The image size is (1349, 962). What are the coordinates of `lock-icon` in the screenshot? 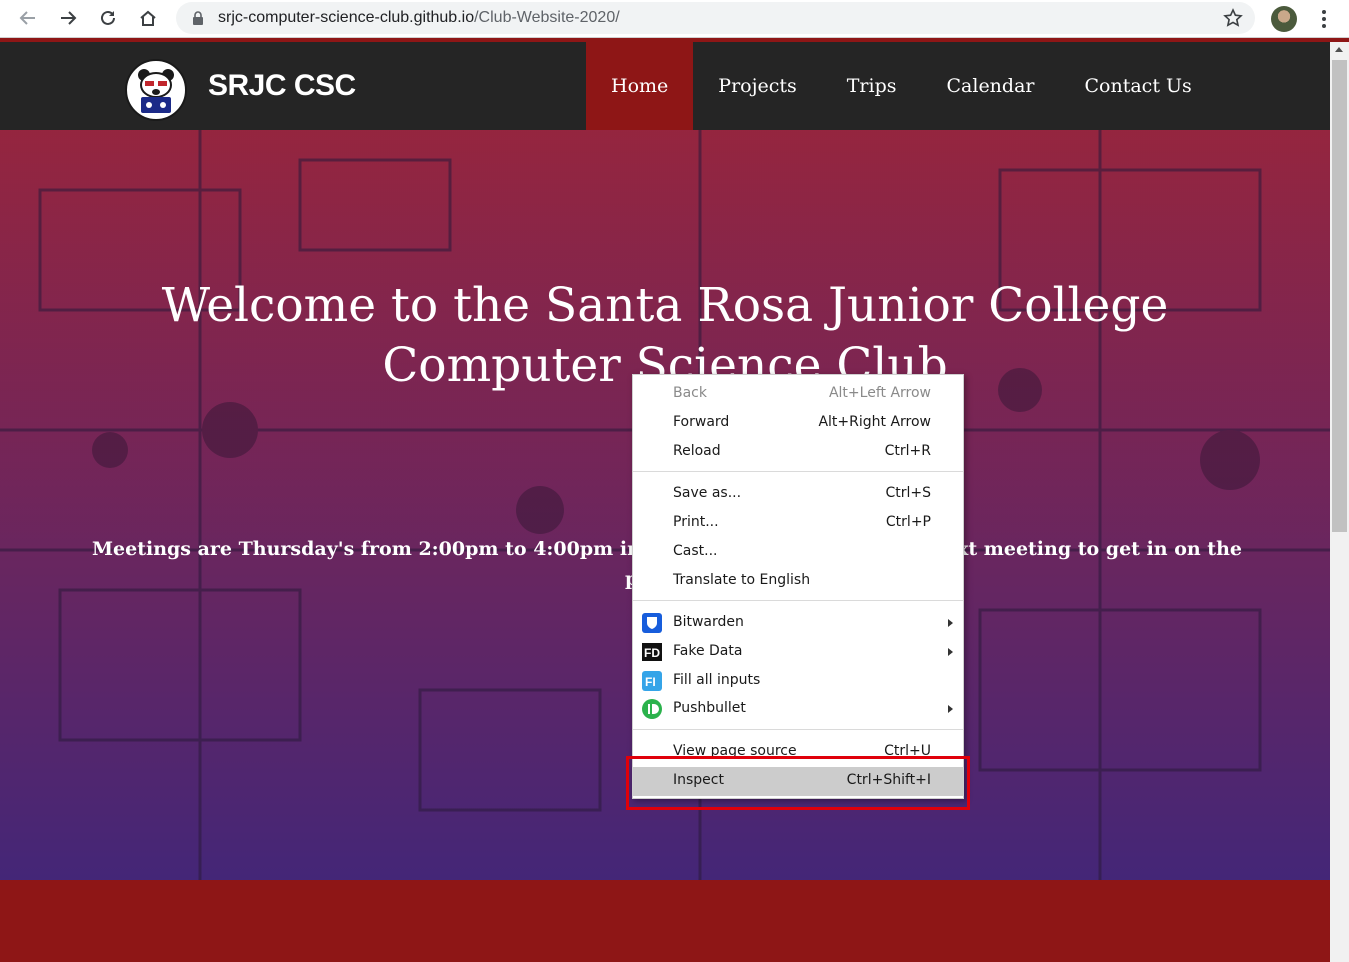 It's located at (198, 18).